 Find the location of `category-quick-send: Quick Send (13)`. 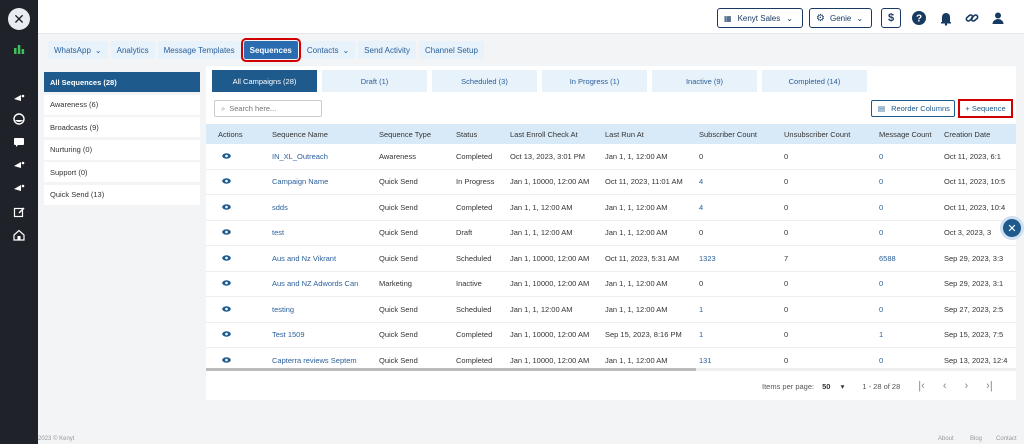

category-quick-send: Quick Send (13) is located at coordinates (122, 194).